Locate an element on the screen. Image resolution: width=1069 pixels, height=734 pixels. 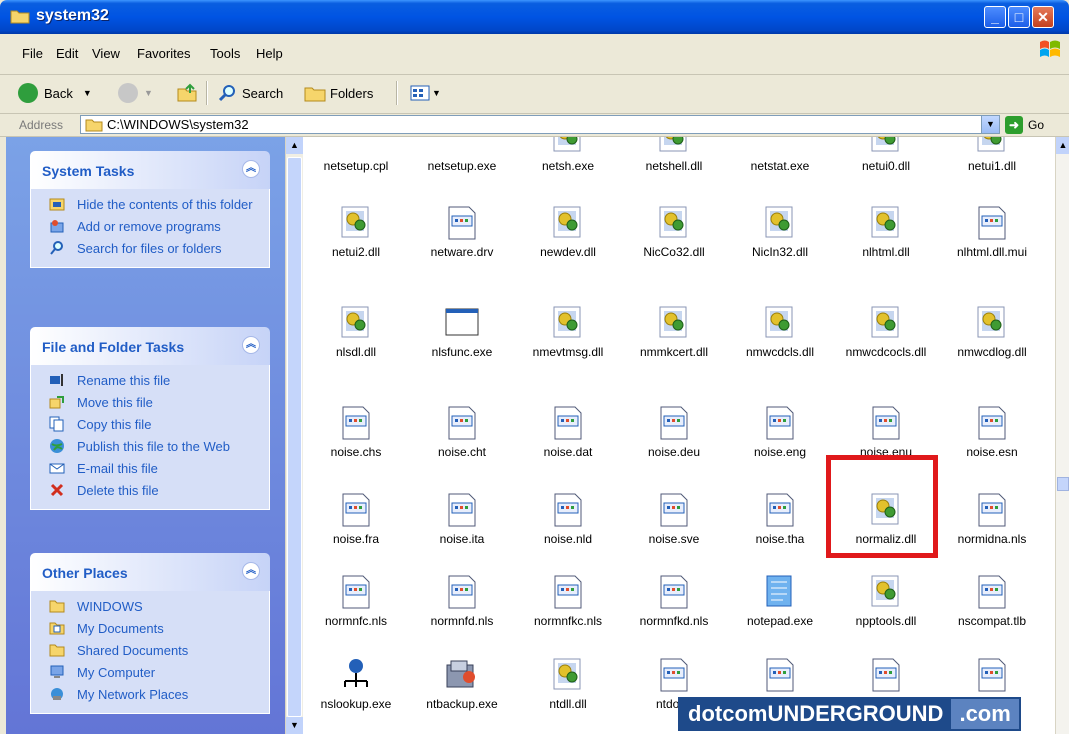
file-item: nlhtml.dll is located at coordinates (886, 232).